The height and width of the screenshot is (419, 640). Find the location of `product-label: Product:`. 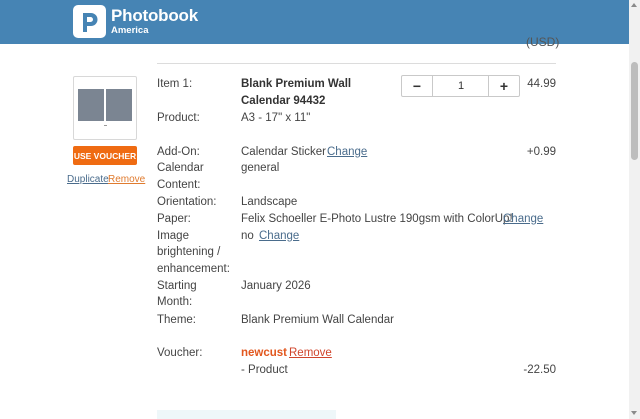

product-label: Product: is located at coordinates (178, 118).